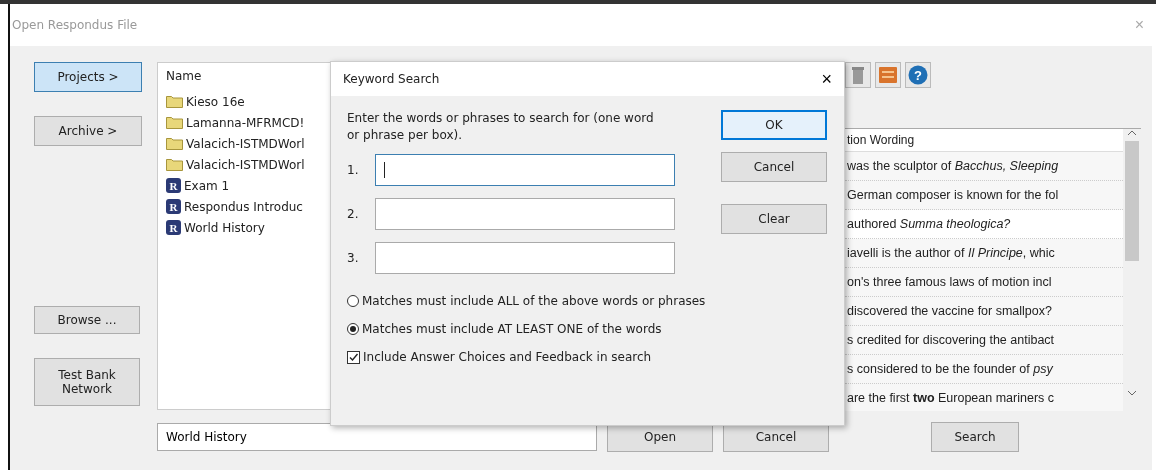 This screenshot has height=472, width=1156. I want to click on field-number: 3., so click(353, 258).